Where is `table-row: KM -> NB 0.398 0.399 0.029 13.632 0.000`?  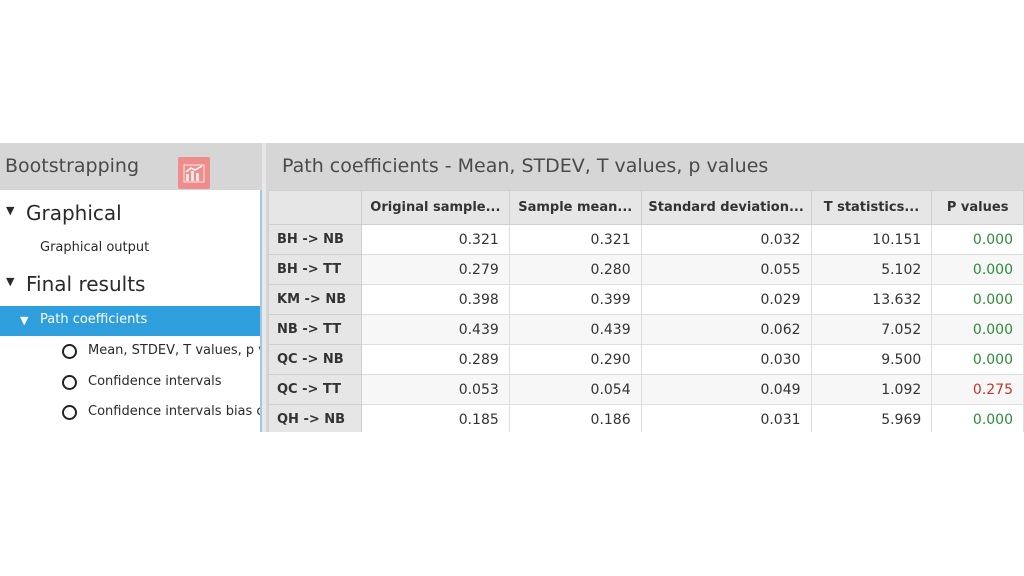
table-row: KM -> NB 0.398 0.399 0.029 13.632 0.000 is located at coordinates (646, 299).